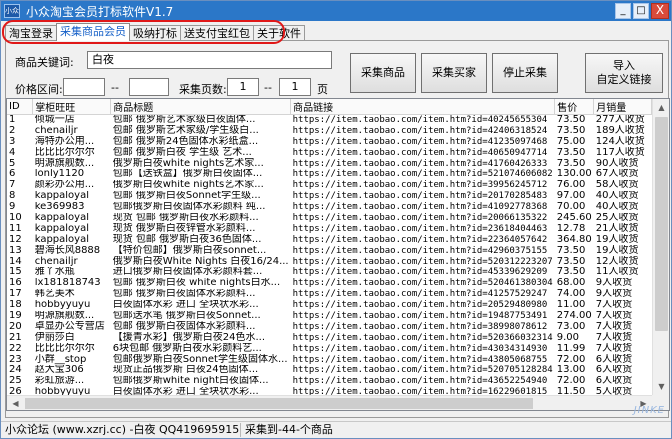  Describe the element at coordinates (12, 163) in the screenshot. I see `cell-id: 5` at that location.